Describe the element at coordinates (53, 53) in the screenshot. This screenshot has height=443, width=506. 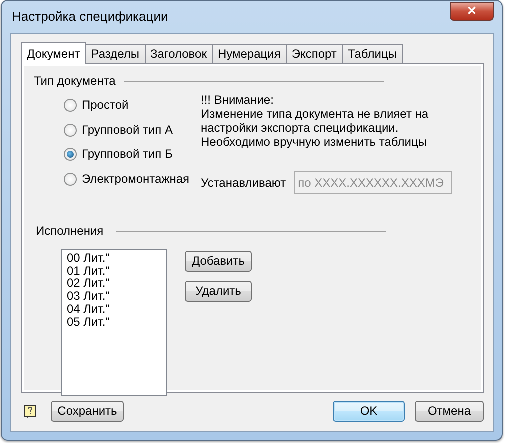
I see `tab: Документ` at that location.